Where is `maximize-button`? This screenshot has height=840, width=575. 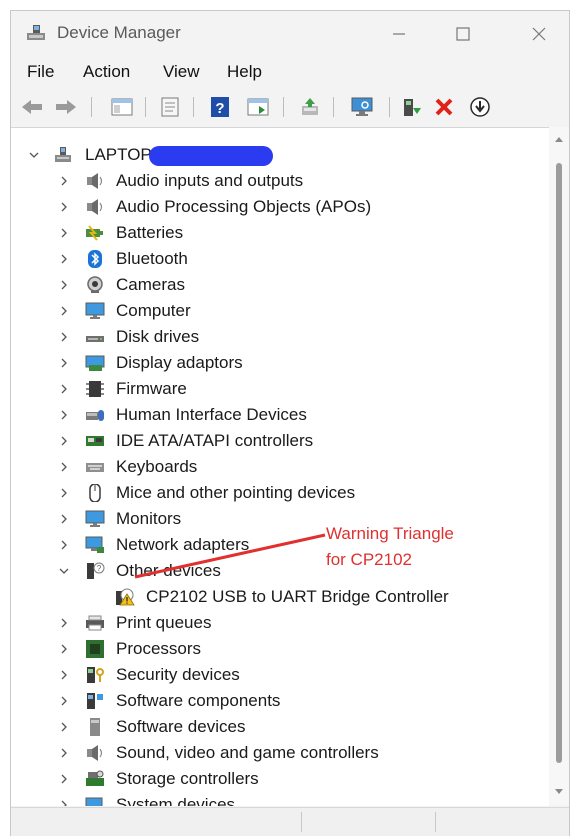
maximize-button is located at coordinates (463, 34).